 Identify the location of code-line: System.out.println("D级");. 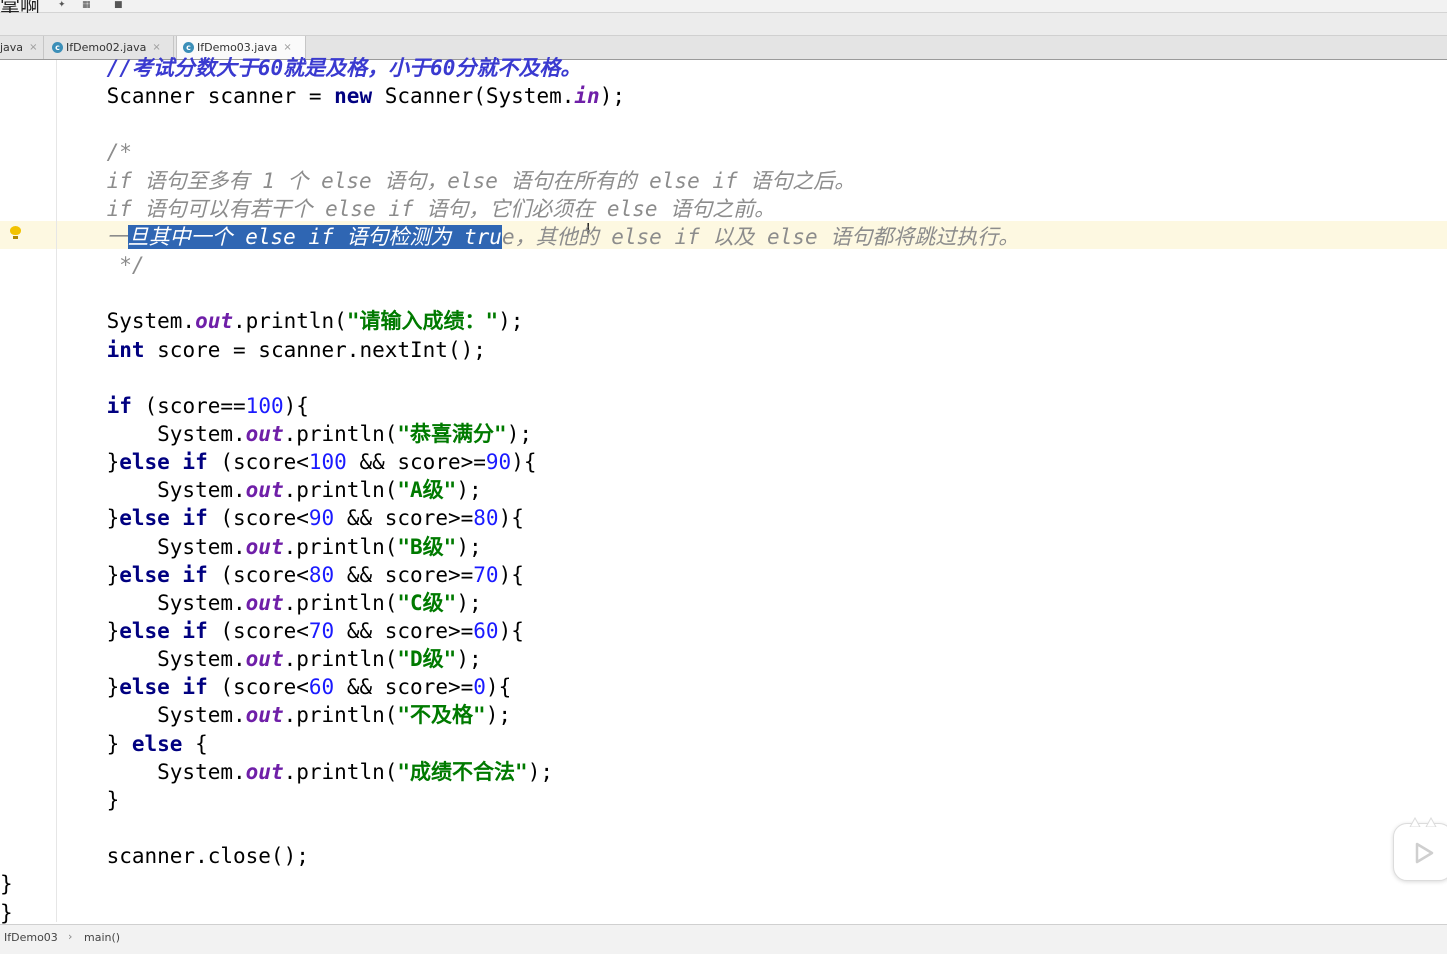
(268, 659).